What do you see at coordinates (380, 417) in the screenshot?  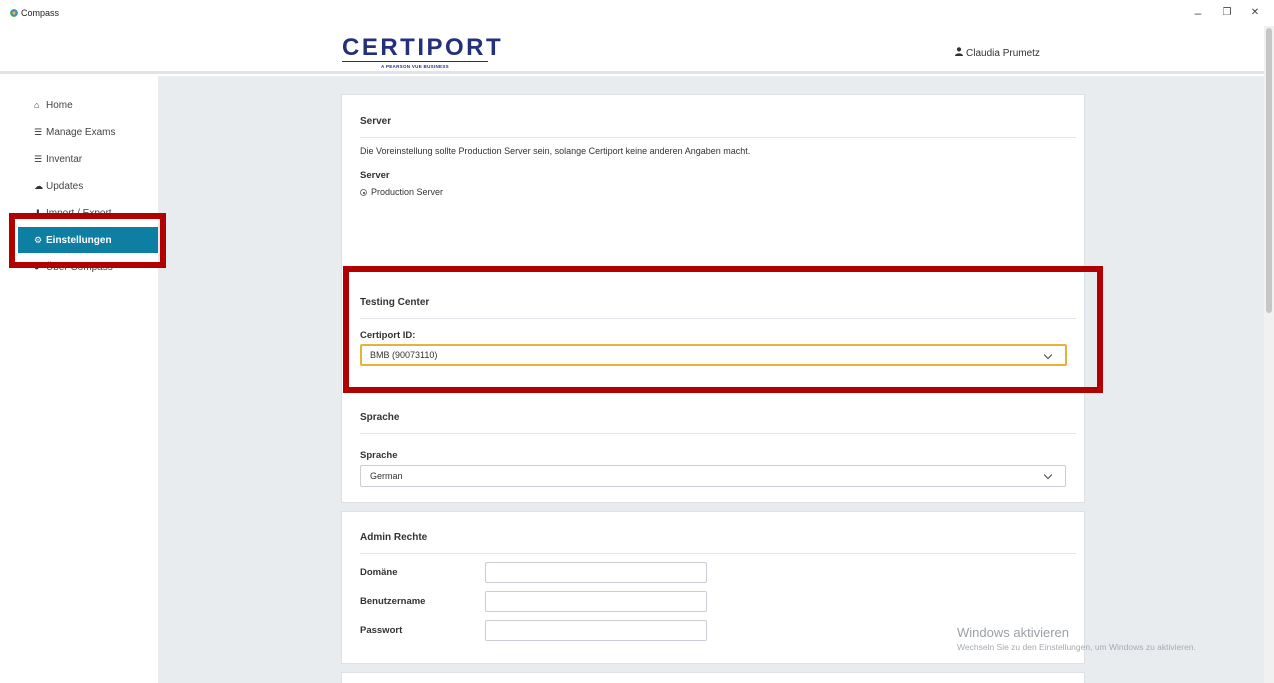 I see `sprache-section-title: Sprache` at bounding box center [380, 417].